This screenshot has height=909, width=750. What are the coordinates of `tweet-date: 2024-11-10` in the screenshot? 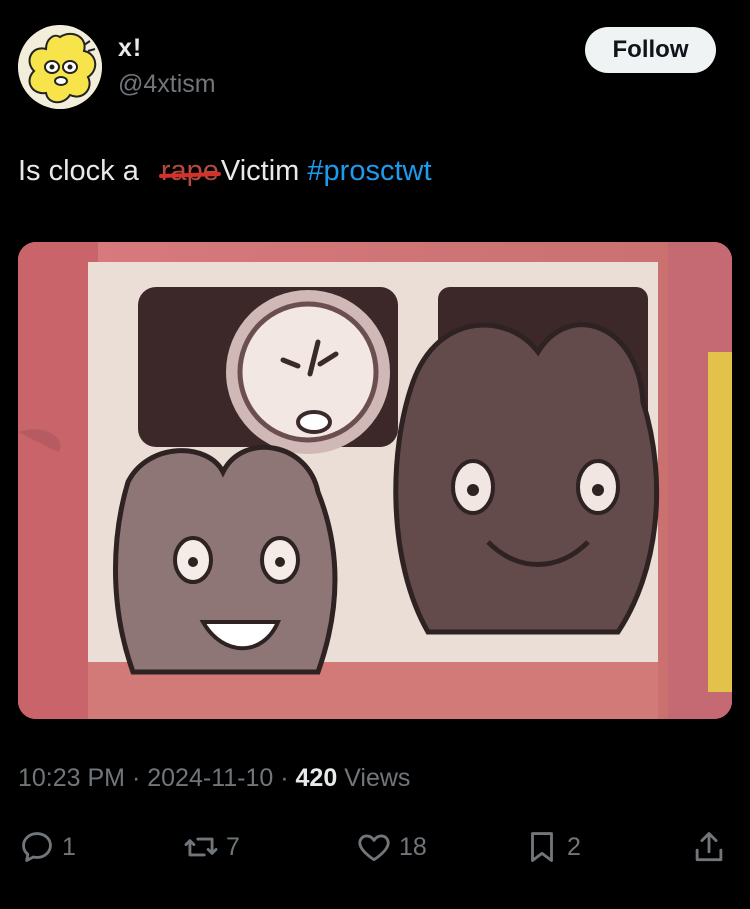 It's located at (210, 778).